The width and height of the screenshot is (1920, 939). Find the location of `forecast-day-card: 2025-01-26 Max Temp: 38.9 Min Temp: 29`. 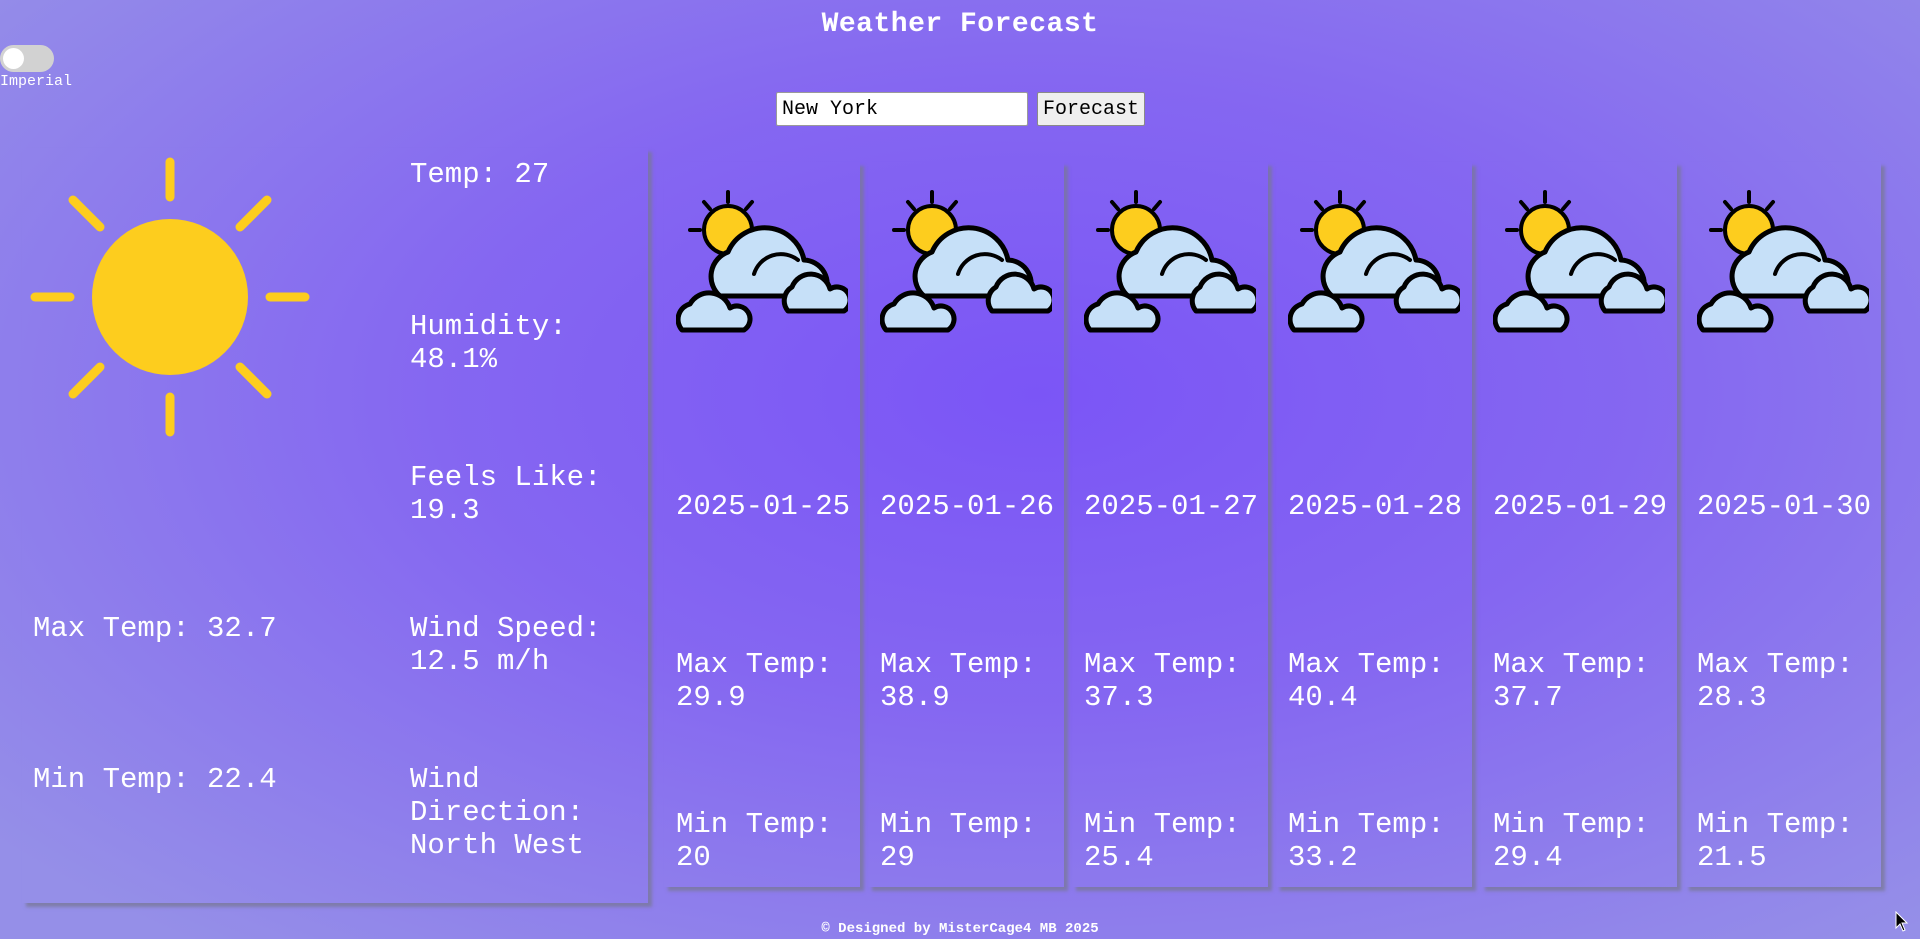

forecast-day-card: 2025-01-26 Max Temp: 38.9 Min Temp: 29 is located at coordinates (966, 524).